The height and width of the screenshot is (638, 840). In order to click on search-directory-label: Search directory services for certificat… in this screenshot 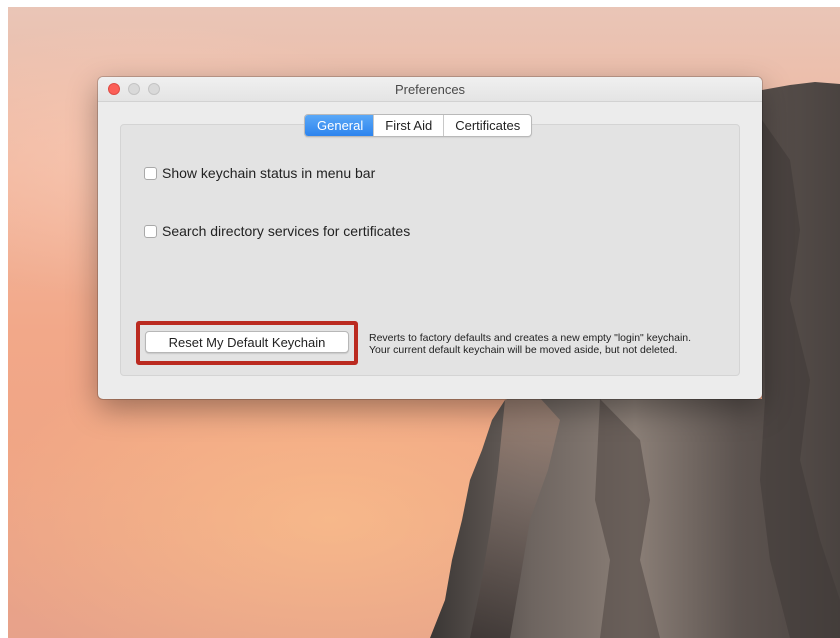, I will do `click(286, 231)`.